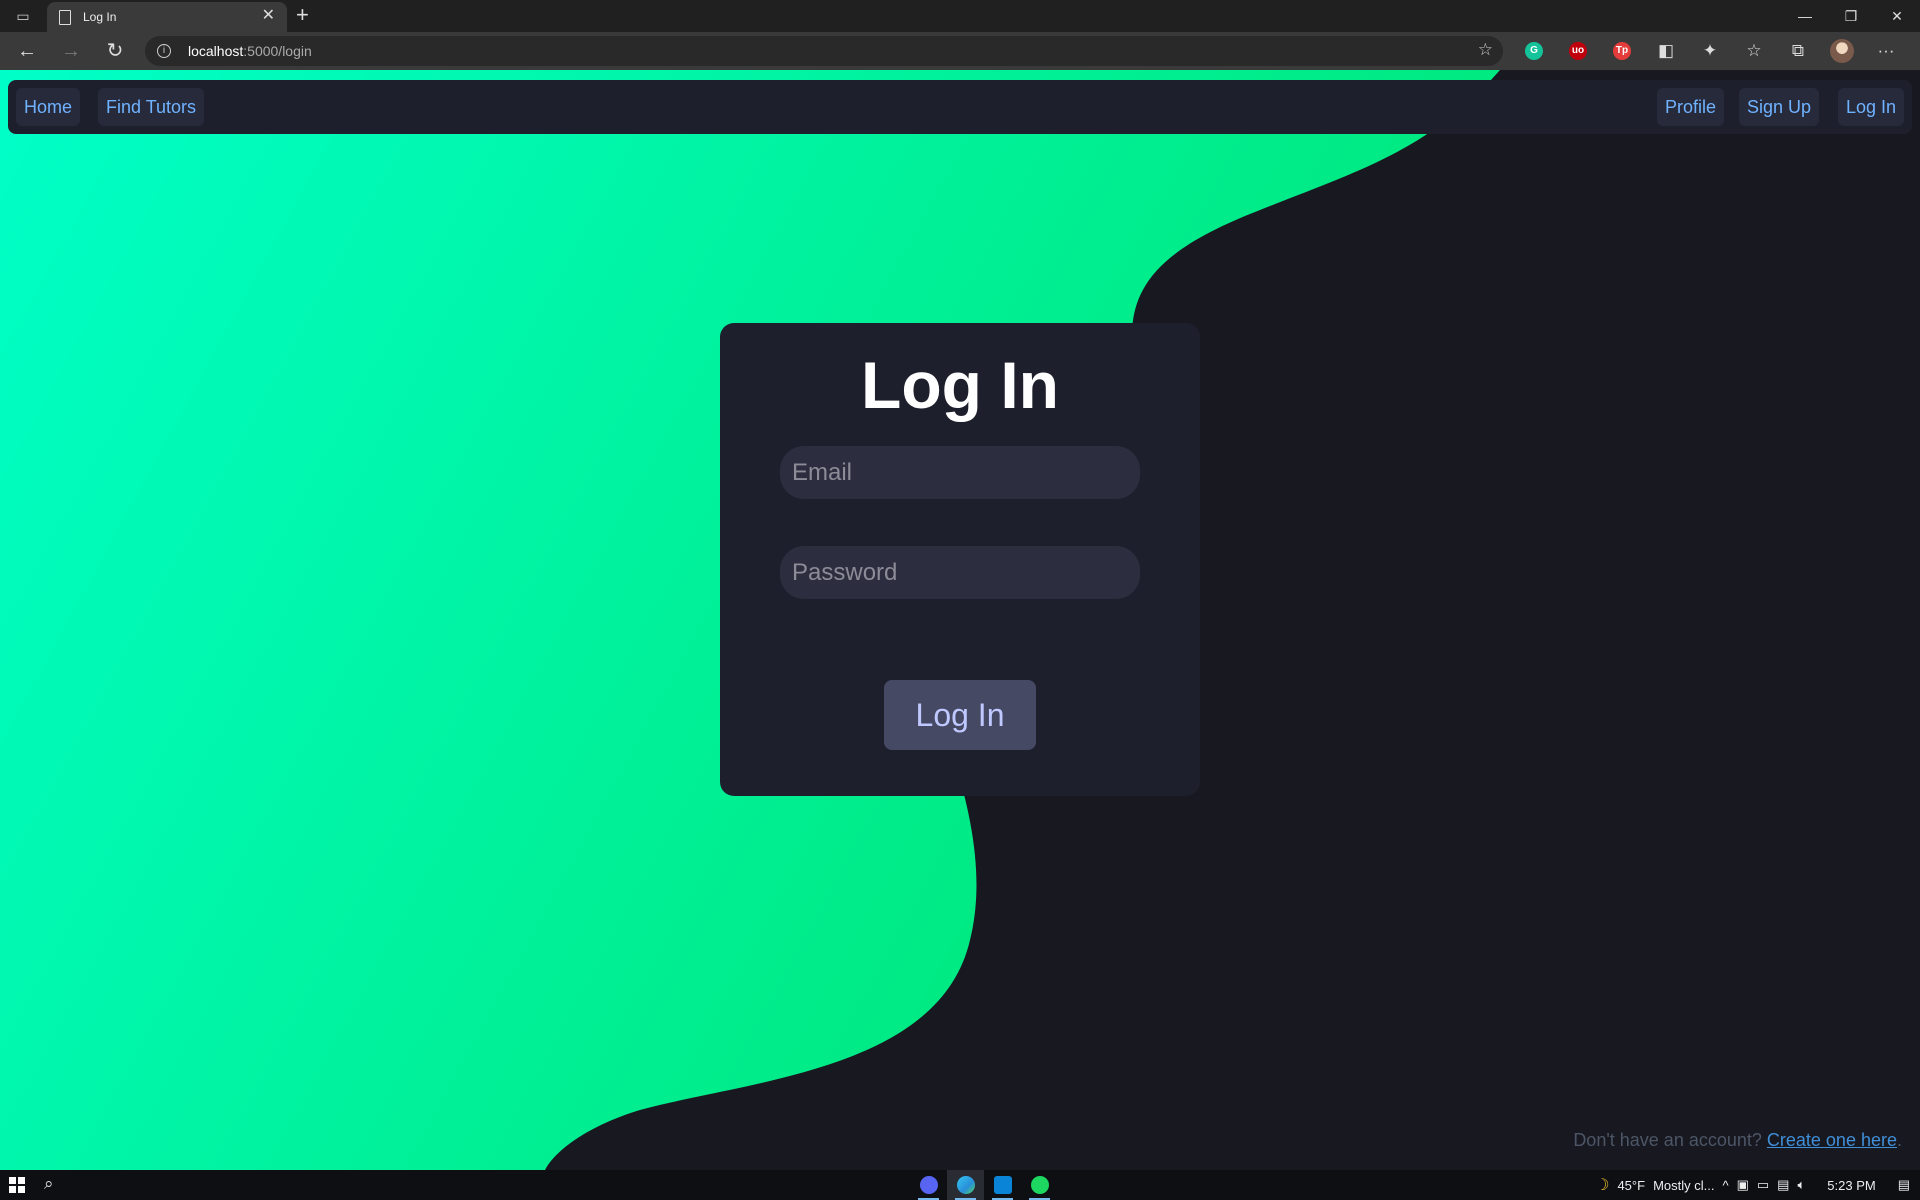 The width and height of the screenshot is (1920, 1200). What do you see at coordinates (1851, 1185) in the screenshot?
I see `clock: 5:23 PM` at bounding box center [1851, 1185].